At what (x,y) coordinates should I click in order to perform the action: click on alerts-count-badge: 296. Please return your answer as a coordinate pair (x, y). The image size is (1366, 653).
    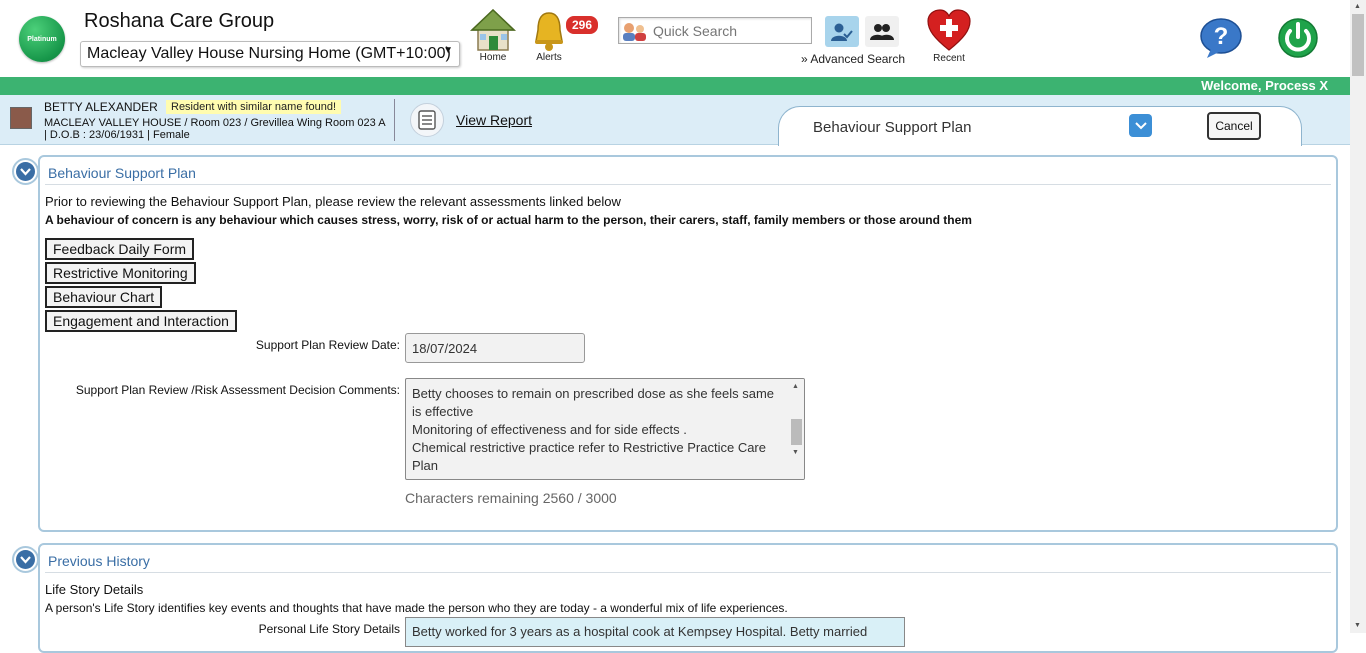
    Looking at the image, I should click on (582, 25).